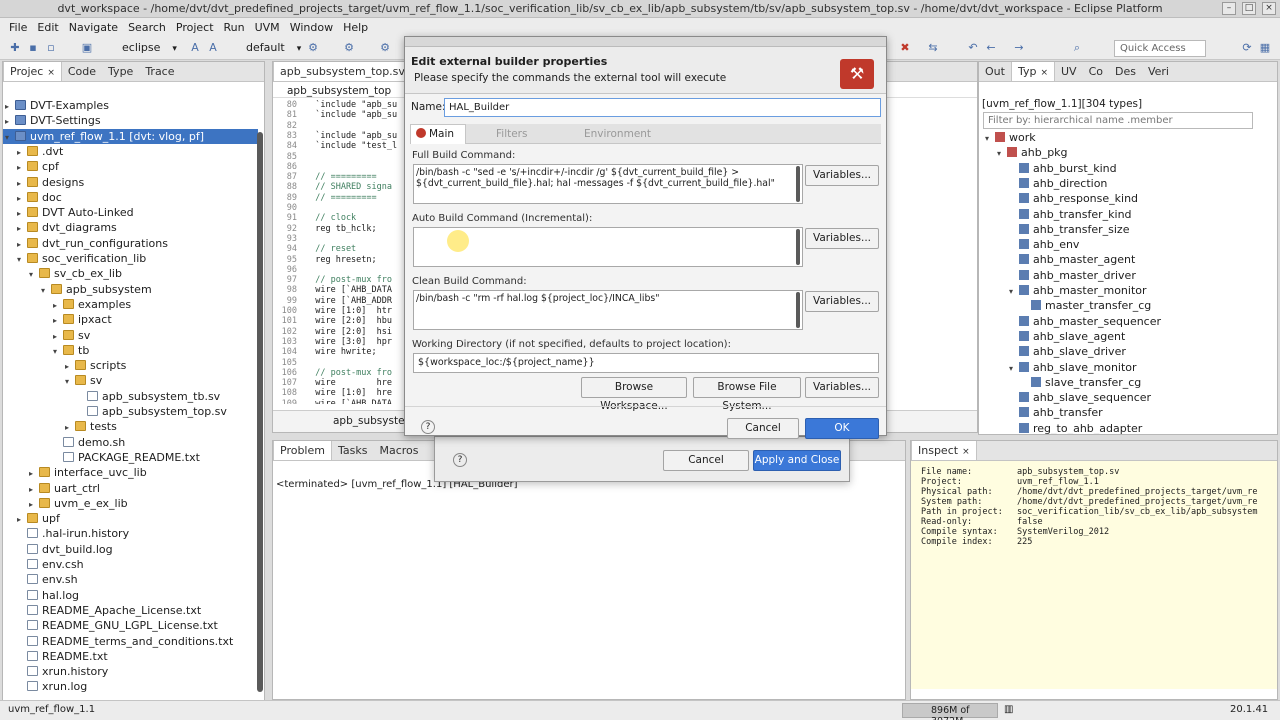 This screenshot has height=720, width=1280. I want to click on code-line: 105, so click(289, 363).